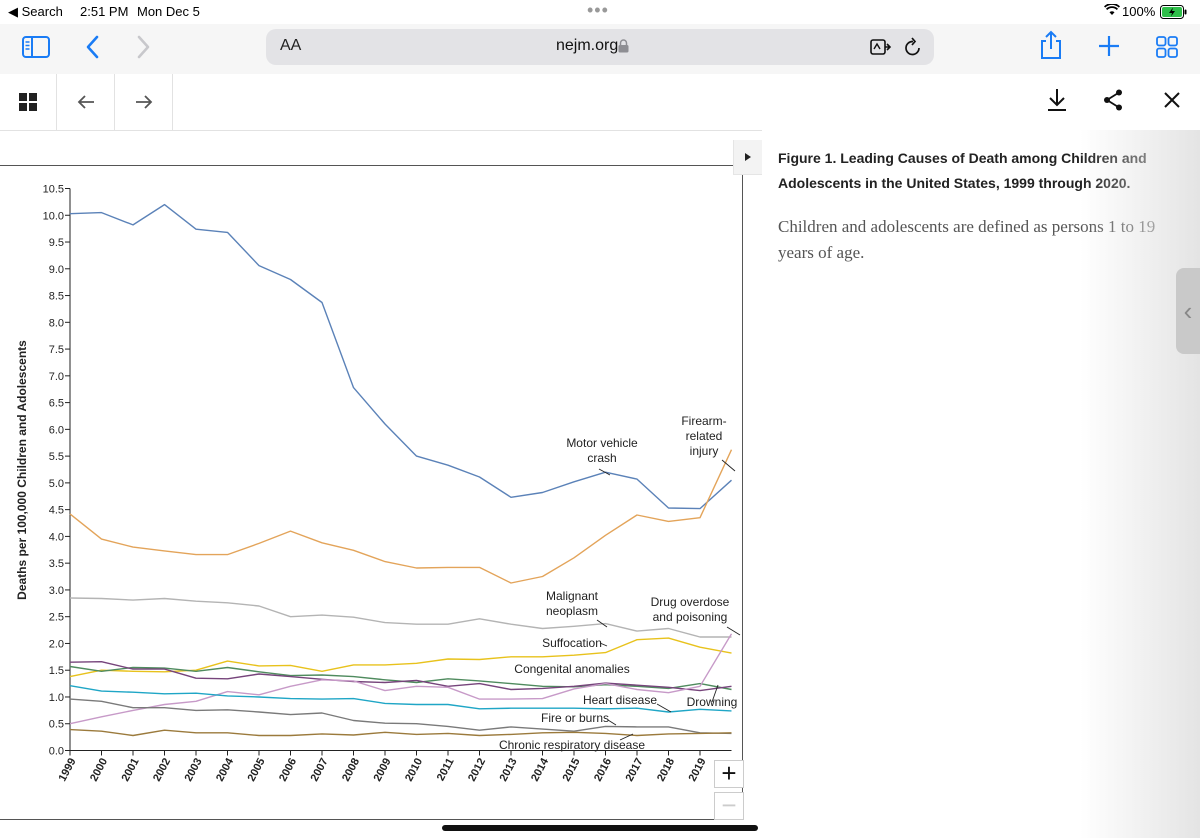 This screenshot has height=838, width=1200. What do you see at coordinates (1139, 11) in the screenshot?
I see `battery-percent: 100%` at bounding box center [1139, 11].